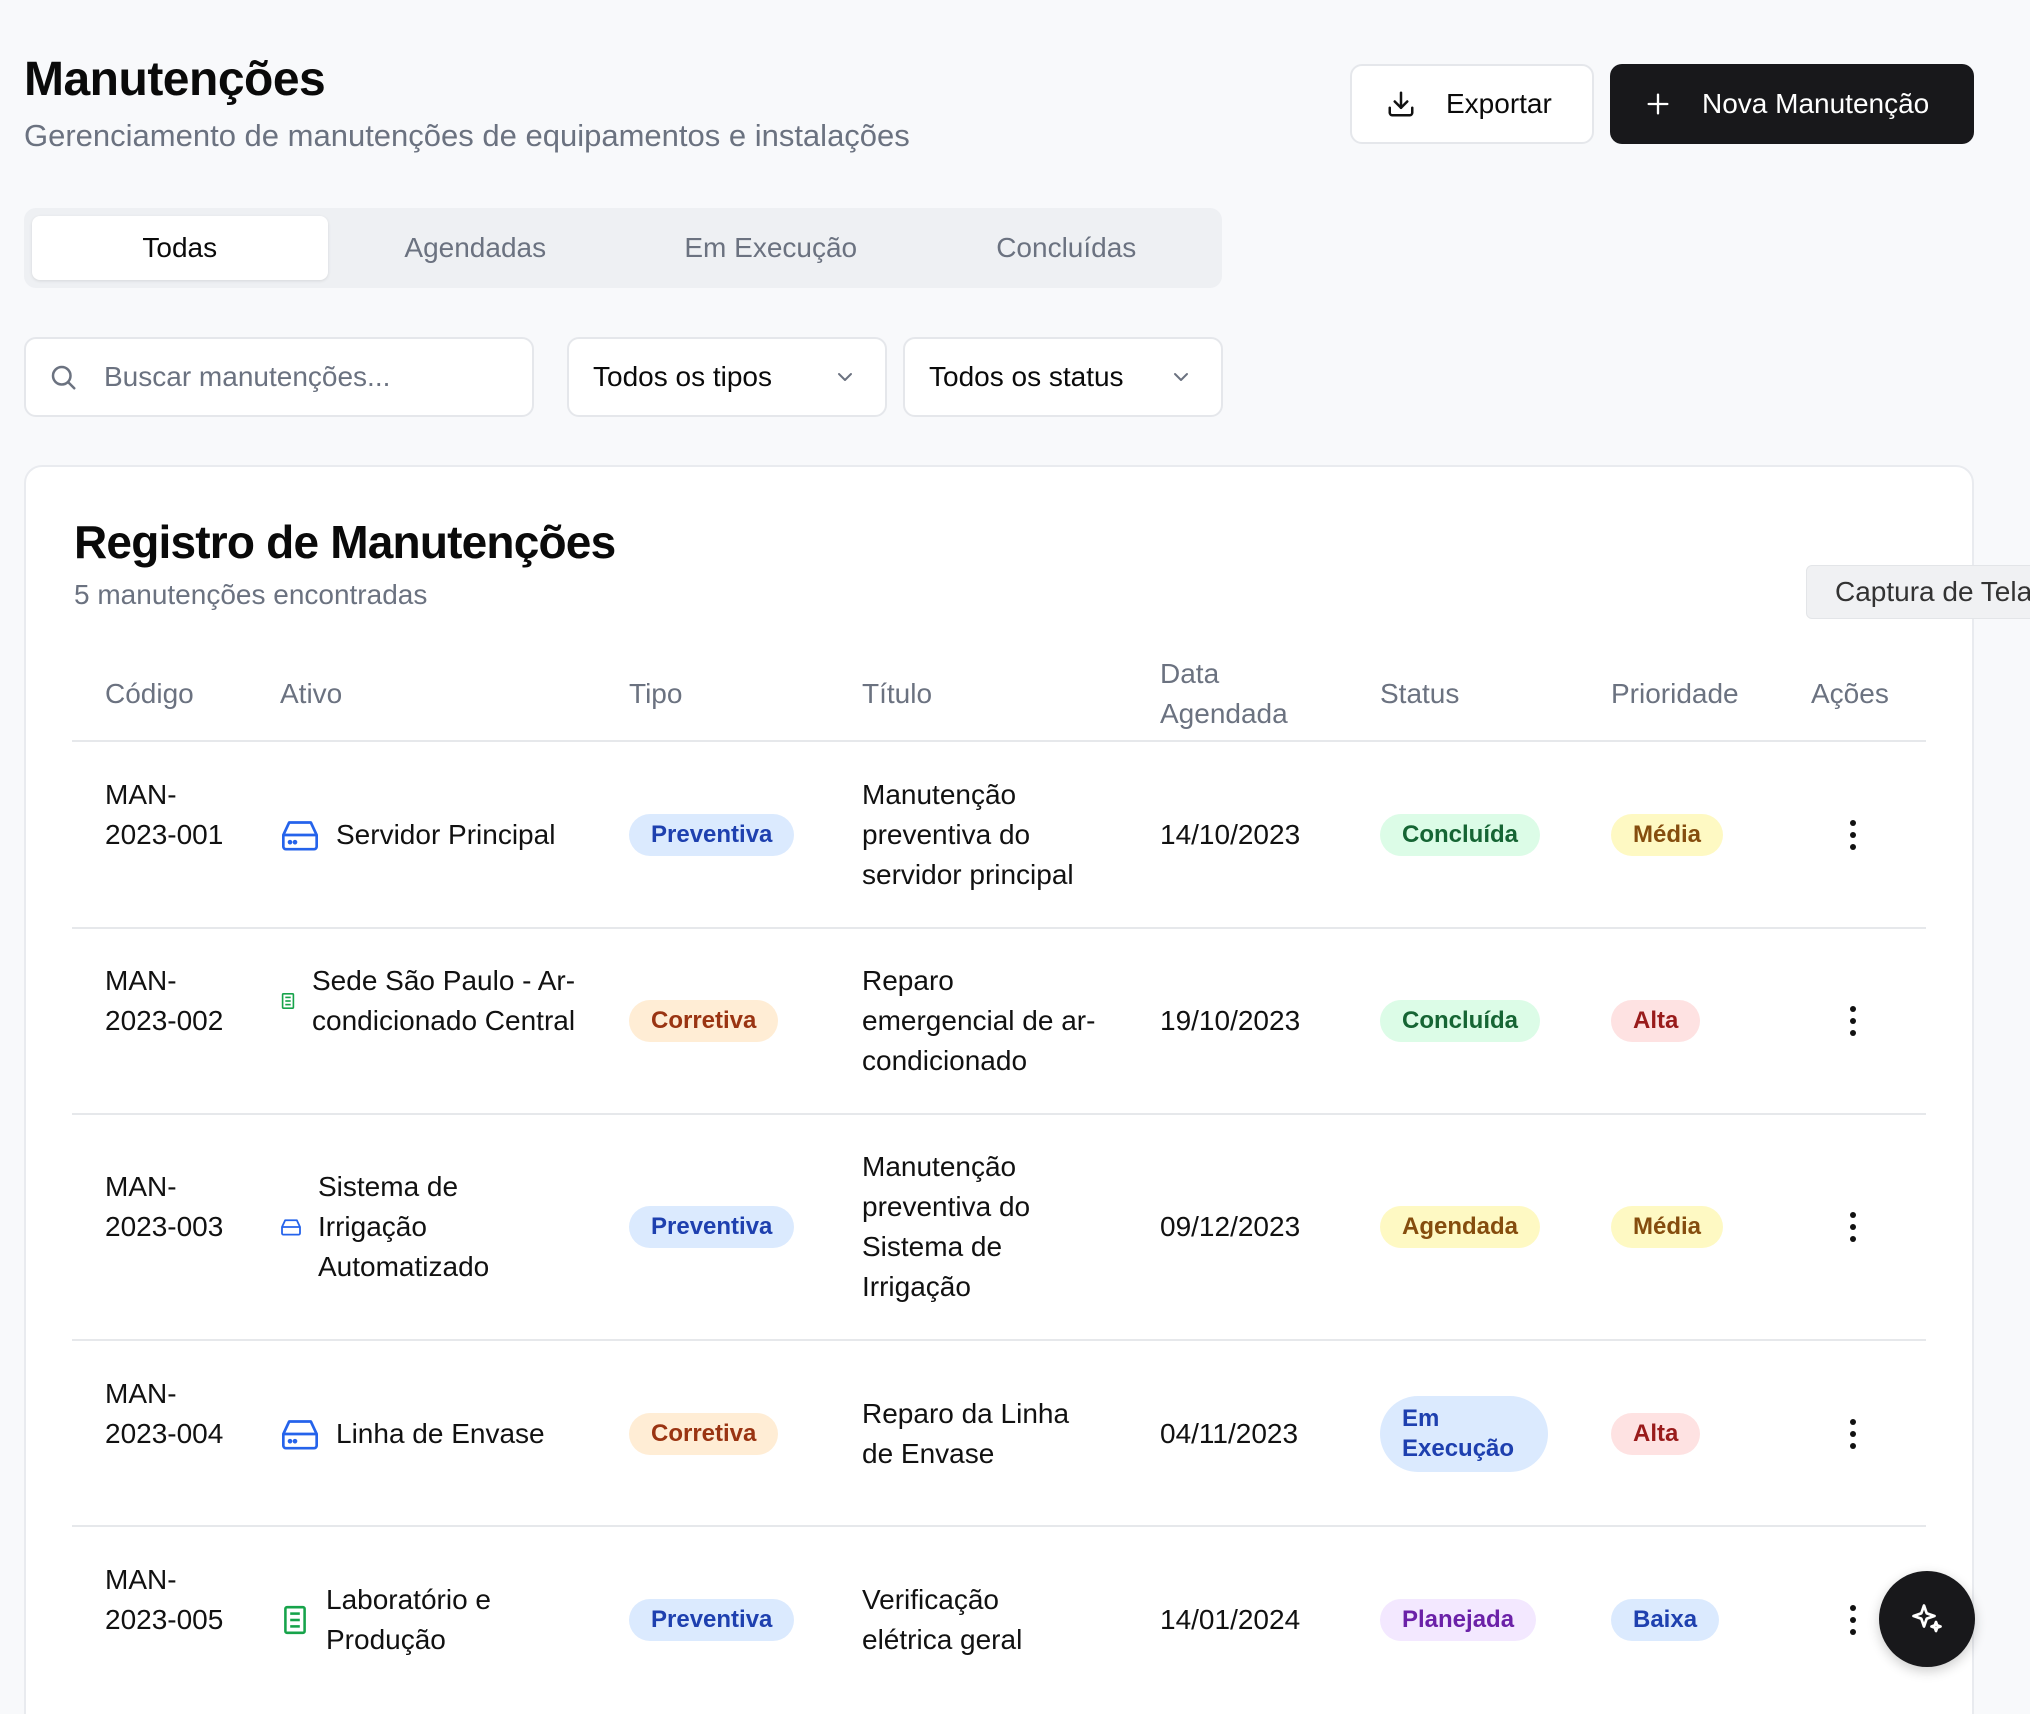  What do you see at coordinates (1230, 1619) in the screenshot?
I see `cell-date: 14/01/2024` at bounding box center [1230, 1619].